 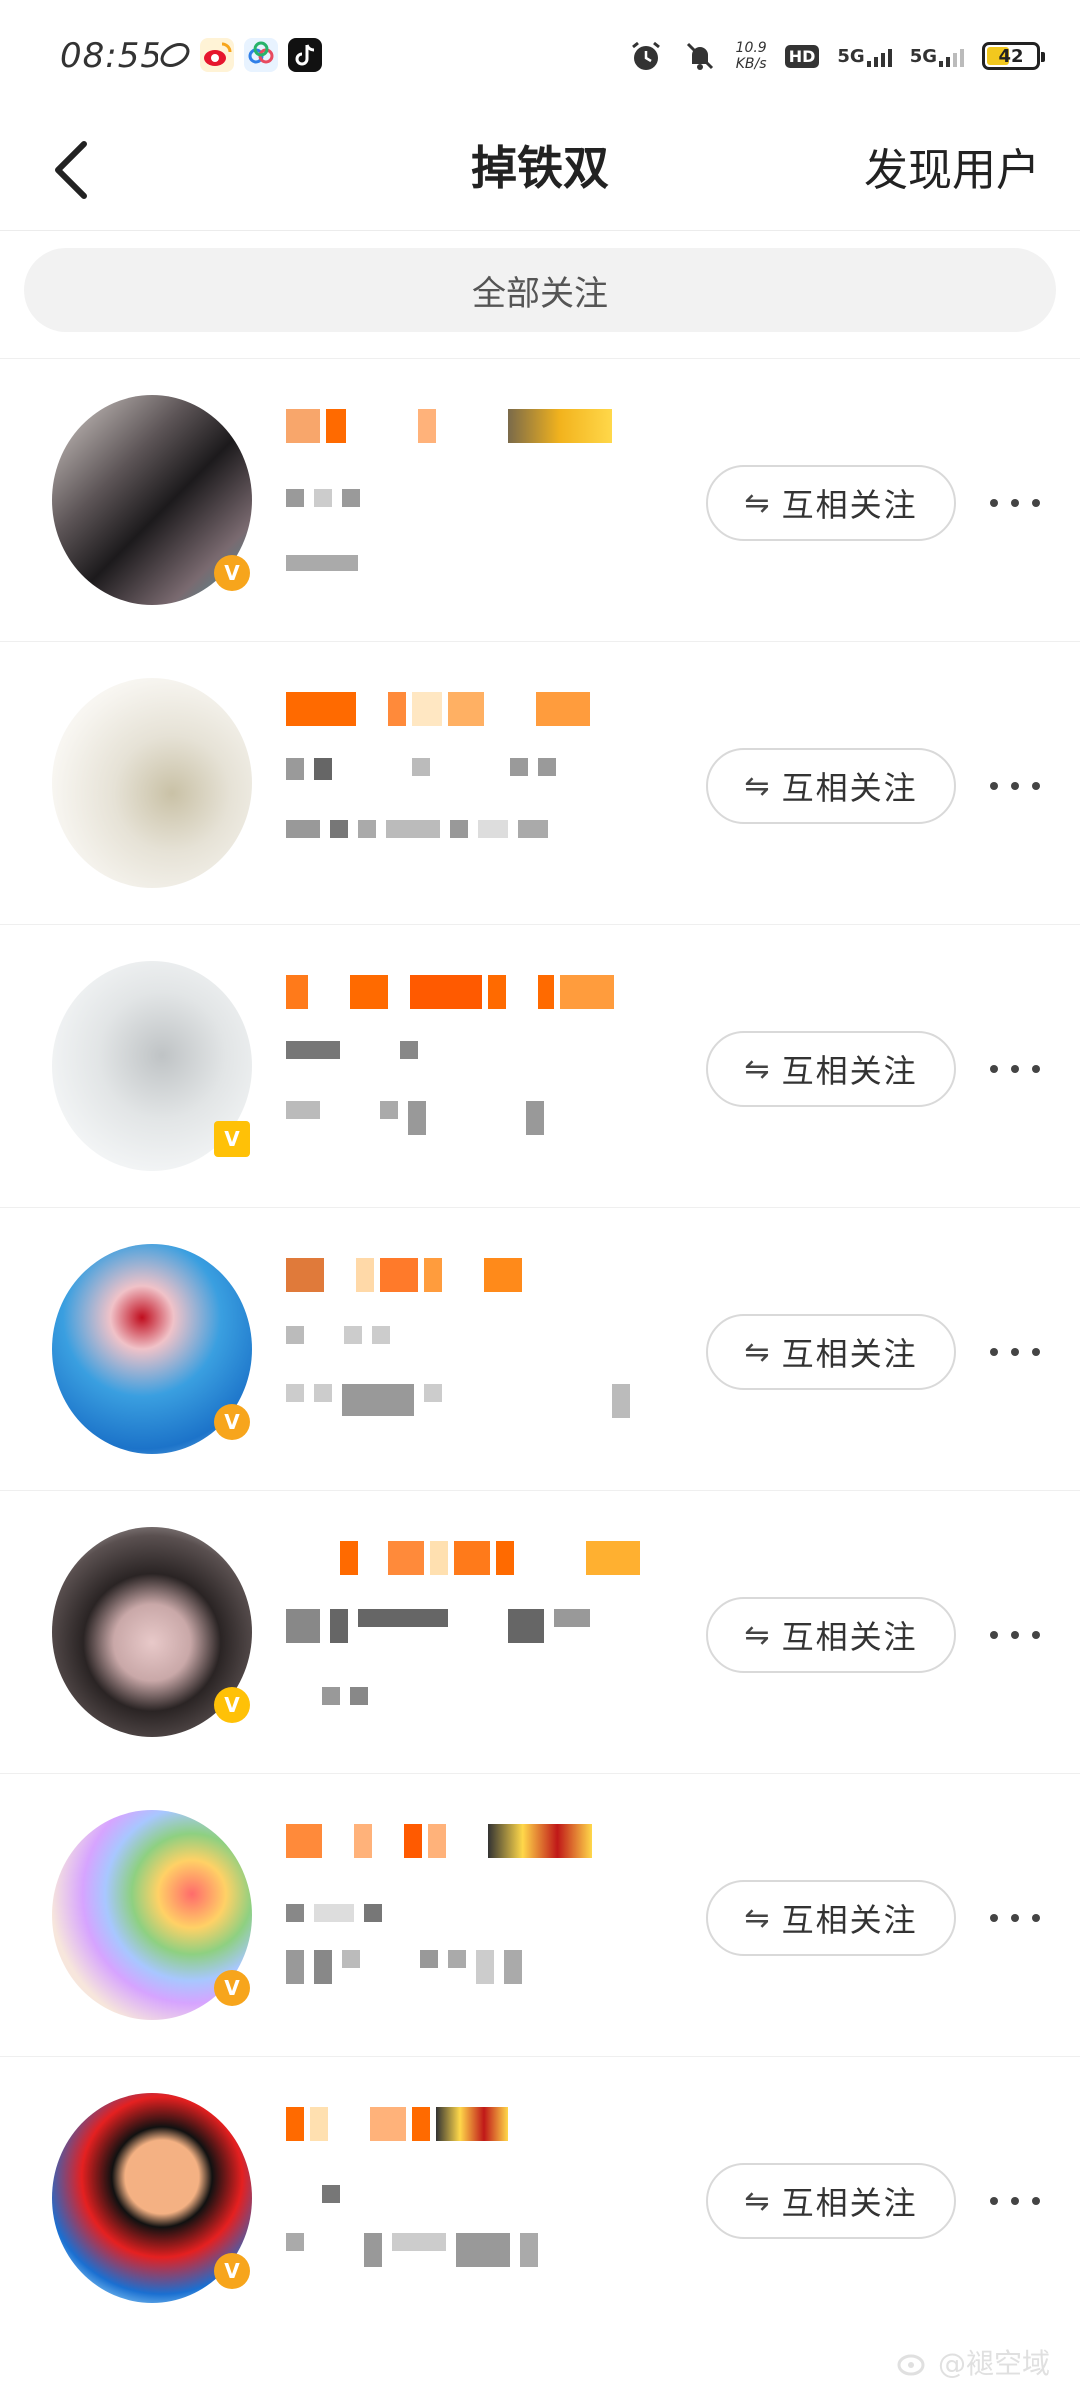 What do you see at coordinates (645, 55) in the screenshot?
I see `alarm-icon` at bounding box center [645, 55].